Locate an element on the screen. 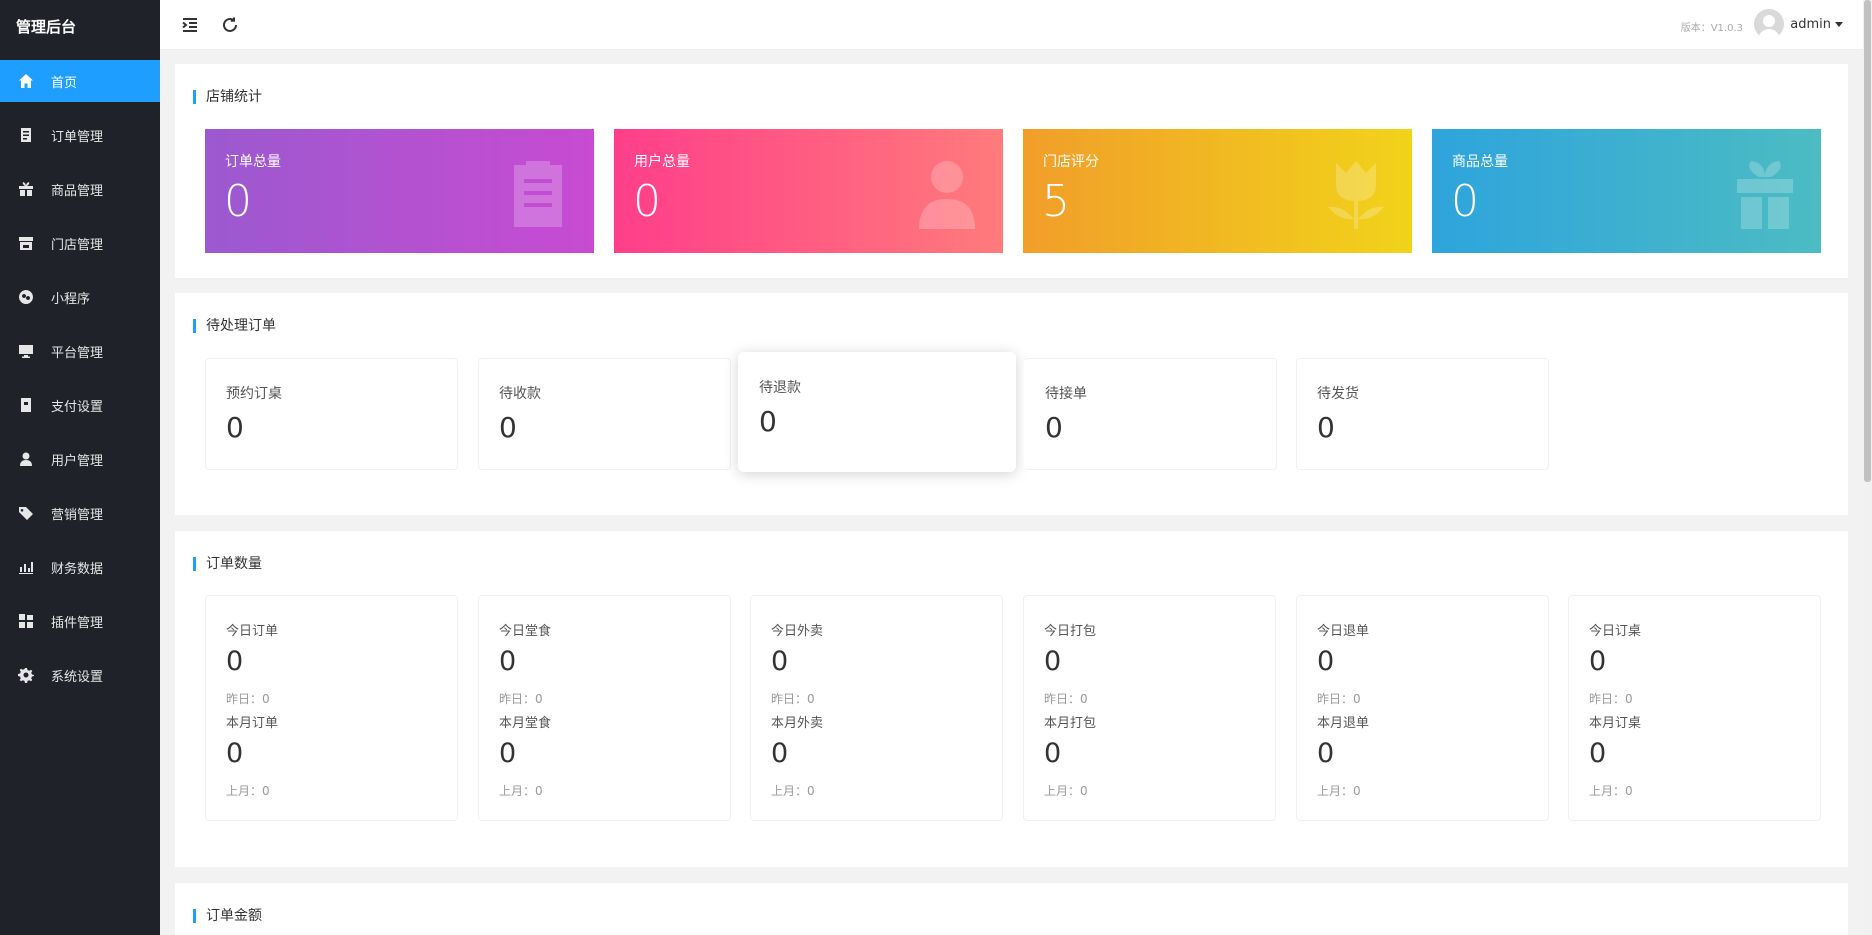 The height and width of the screenshot is (935, 1872). sidebar-item-label: 系统设置 is located at coordinates (77, 677).